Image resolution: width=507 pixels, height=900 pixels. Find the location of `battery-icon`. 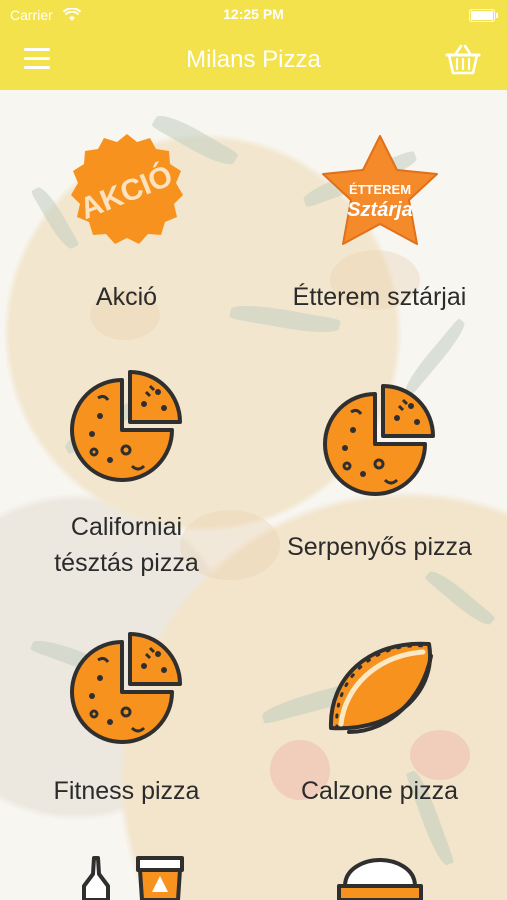

battery-icon is located at coordinates (483, 15).